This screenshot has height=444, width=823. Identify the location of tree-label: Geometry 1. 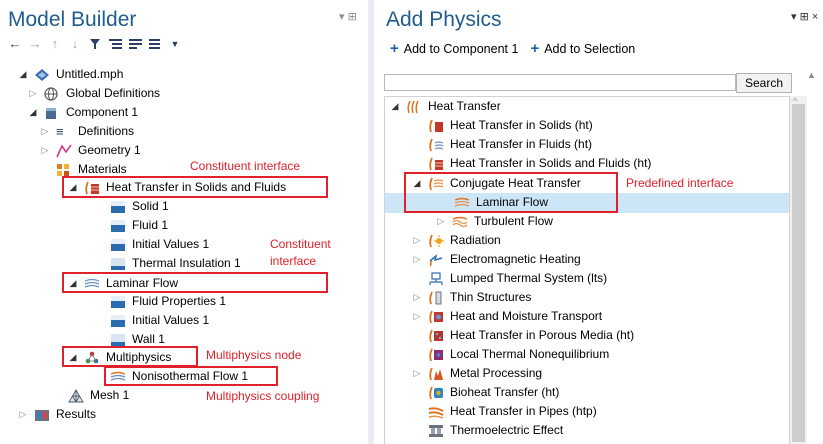
(109, 150).